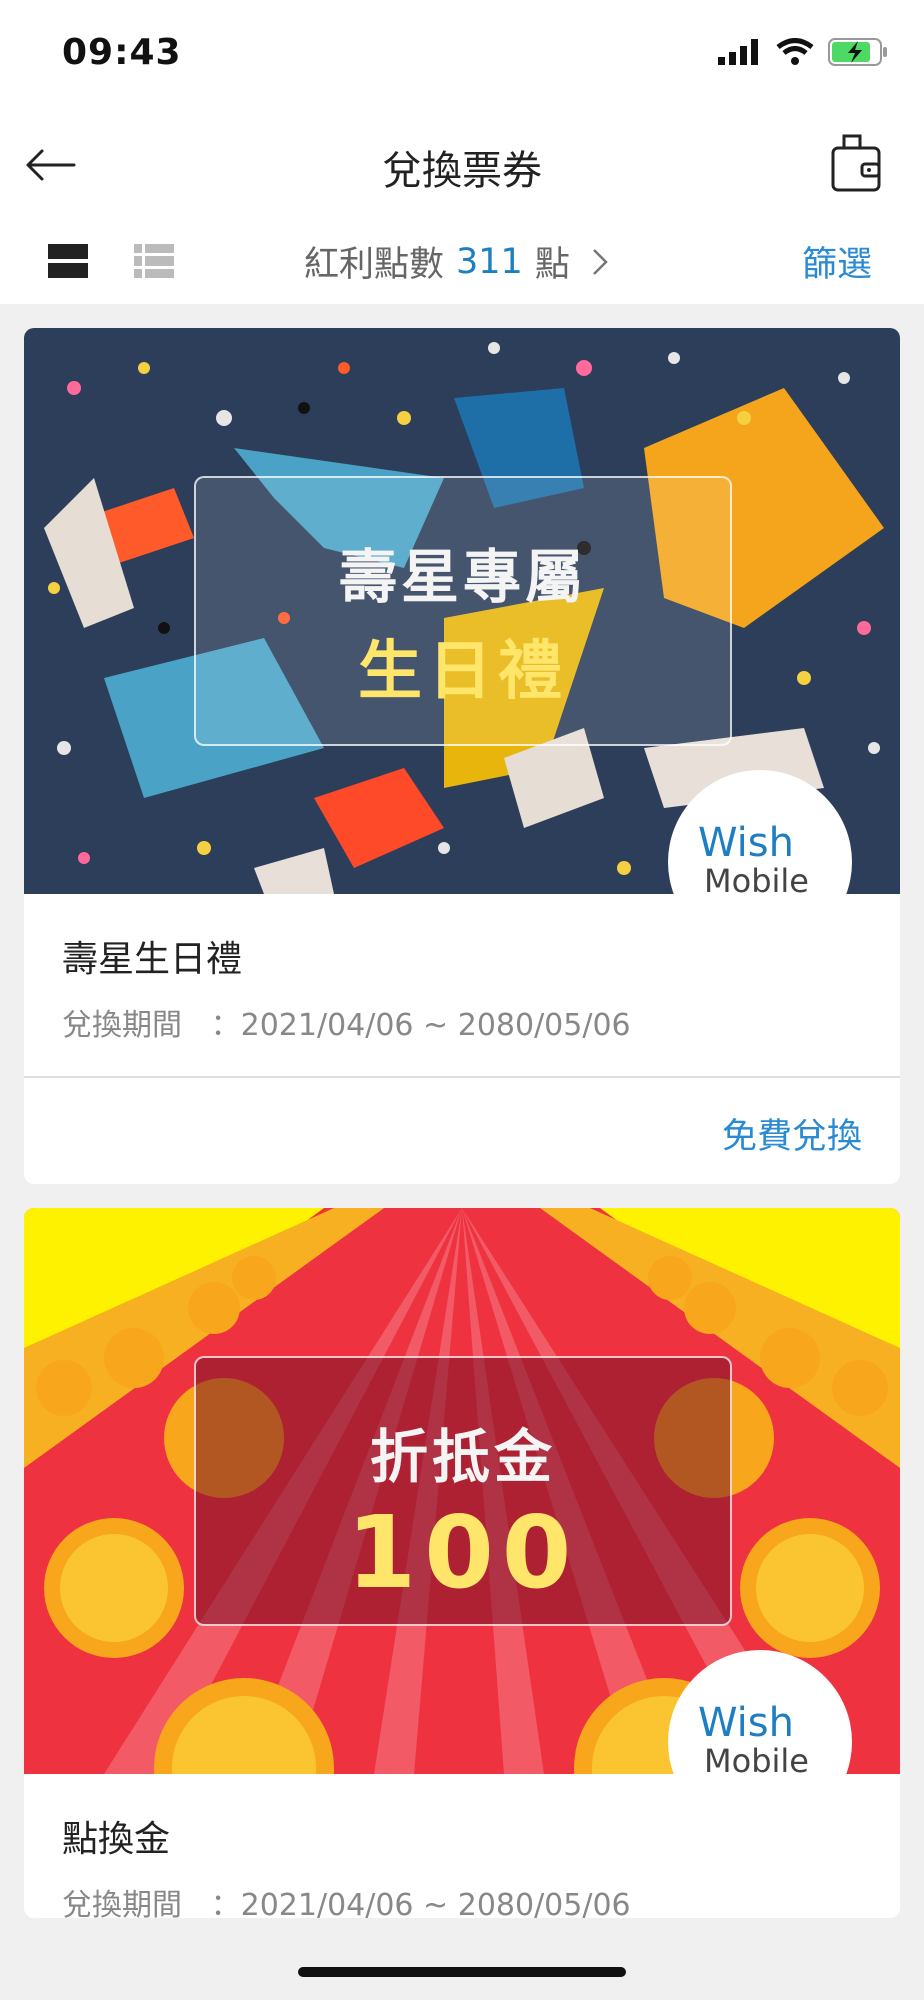  Describe the element at coordinates (462, 577) in the screenshot. I see `banner-line1: 壽星專屬` at that location.